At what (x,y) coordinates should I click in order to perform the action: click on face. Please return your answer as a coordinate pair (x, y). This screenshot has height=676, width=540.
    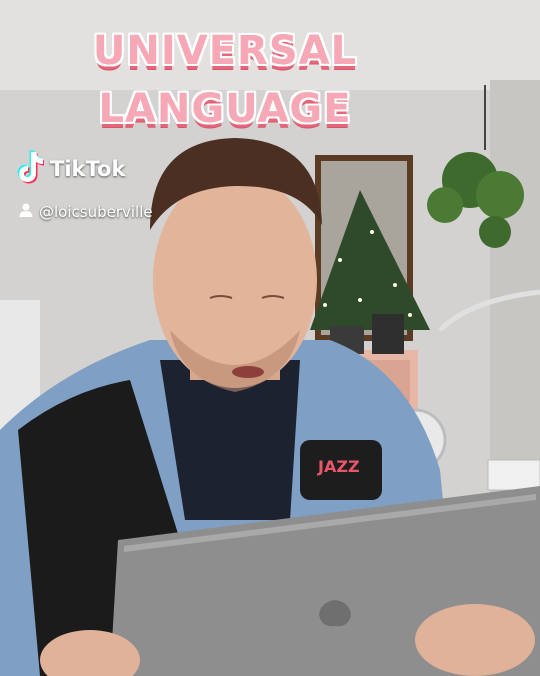
    Looking at the image, I should click on (235, 280).